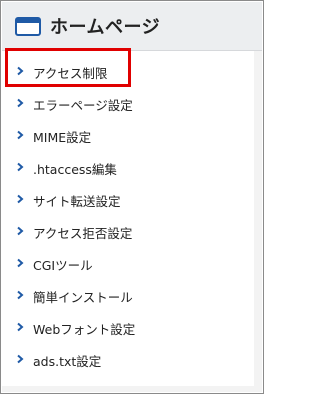 The image size is (320, 394). I want to click on menu-item-easy-install: 簡単インストール, so click(132, 295).